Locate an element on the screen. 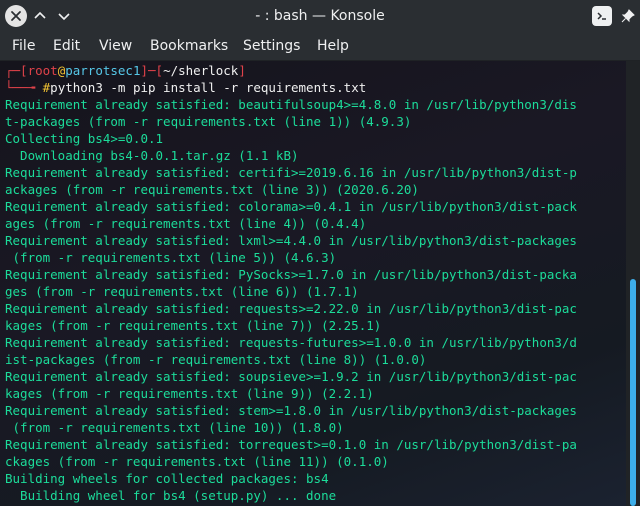  prompt-frame-bottom: └──╼ is located at coordinates (24, 87).